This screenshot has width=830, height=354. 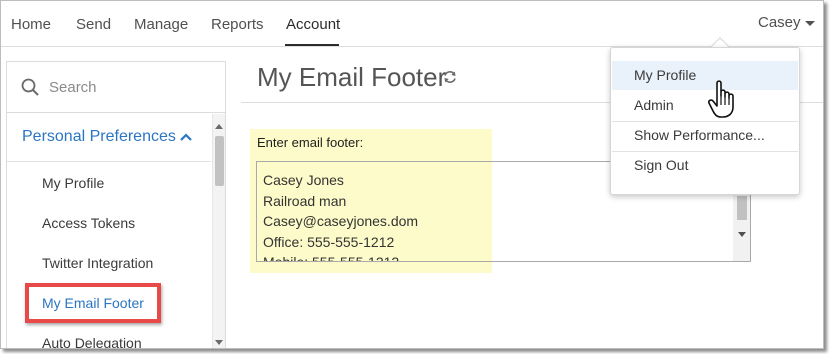 What do you see at coordinates (30, 87) in the screenshot?
I see `search-icon` at bounding box center [30, 87].